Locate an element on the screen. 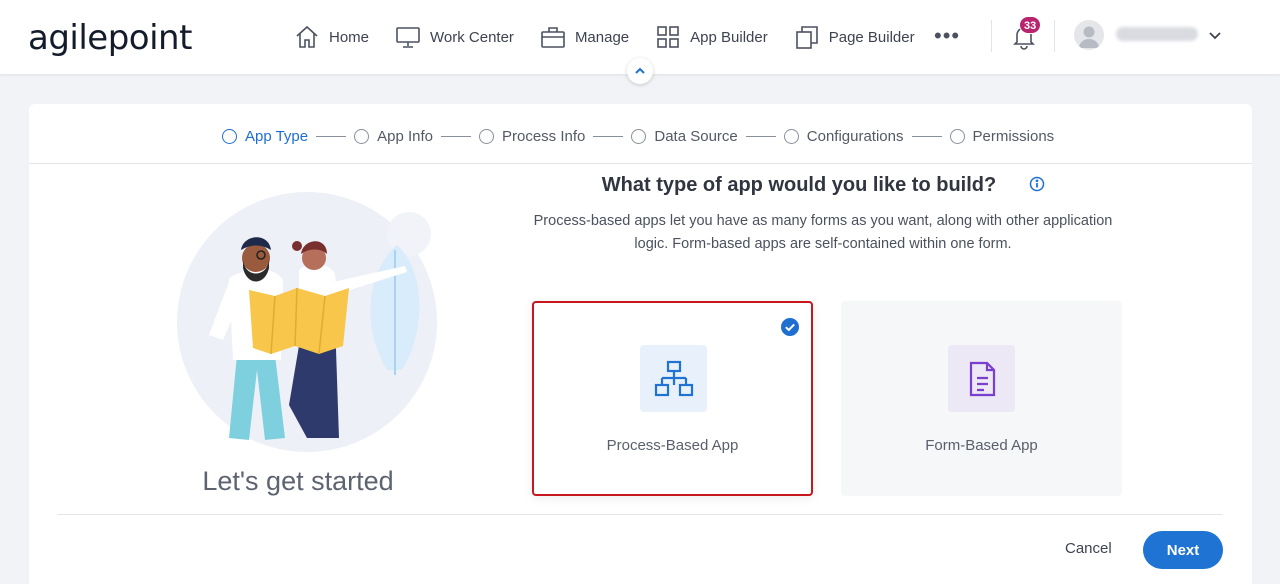 Image resolution: width=1280 pixels, height=584 pixels. pages-icon is located at coordinates (806, 37).